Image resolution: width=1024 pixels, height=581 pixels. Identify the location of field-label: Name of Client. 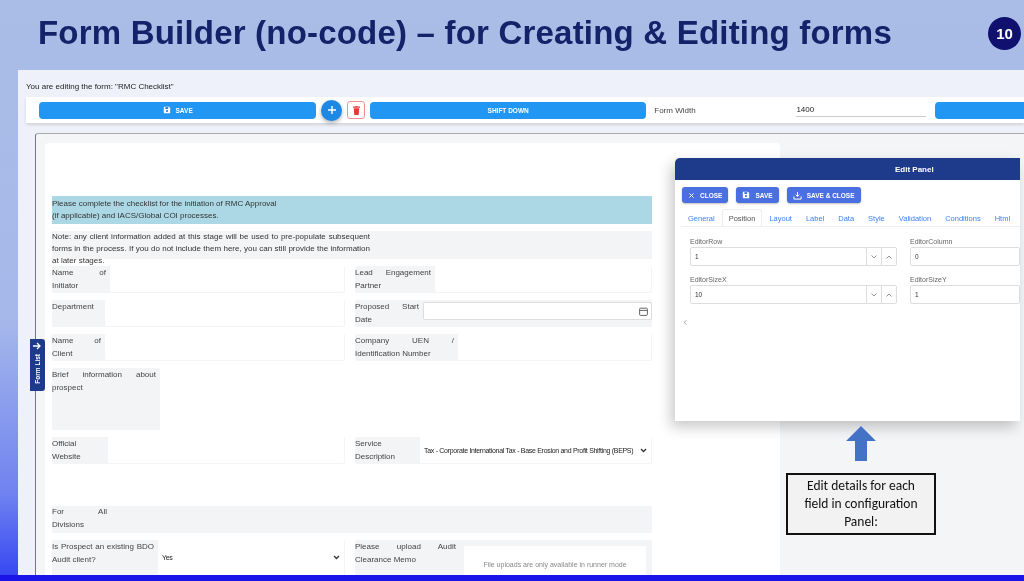
(77, 347).